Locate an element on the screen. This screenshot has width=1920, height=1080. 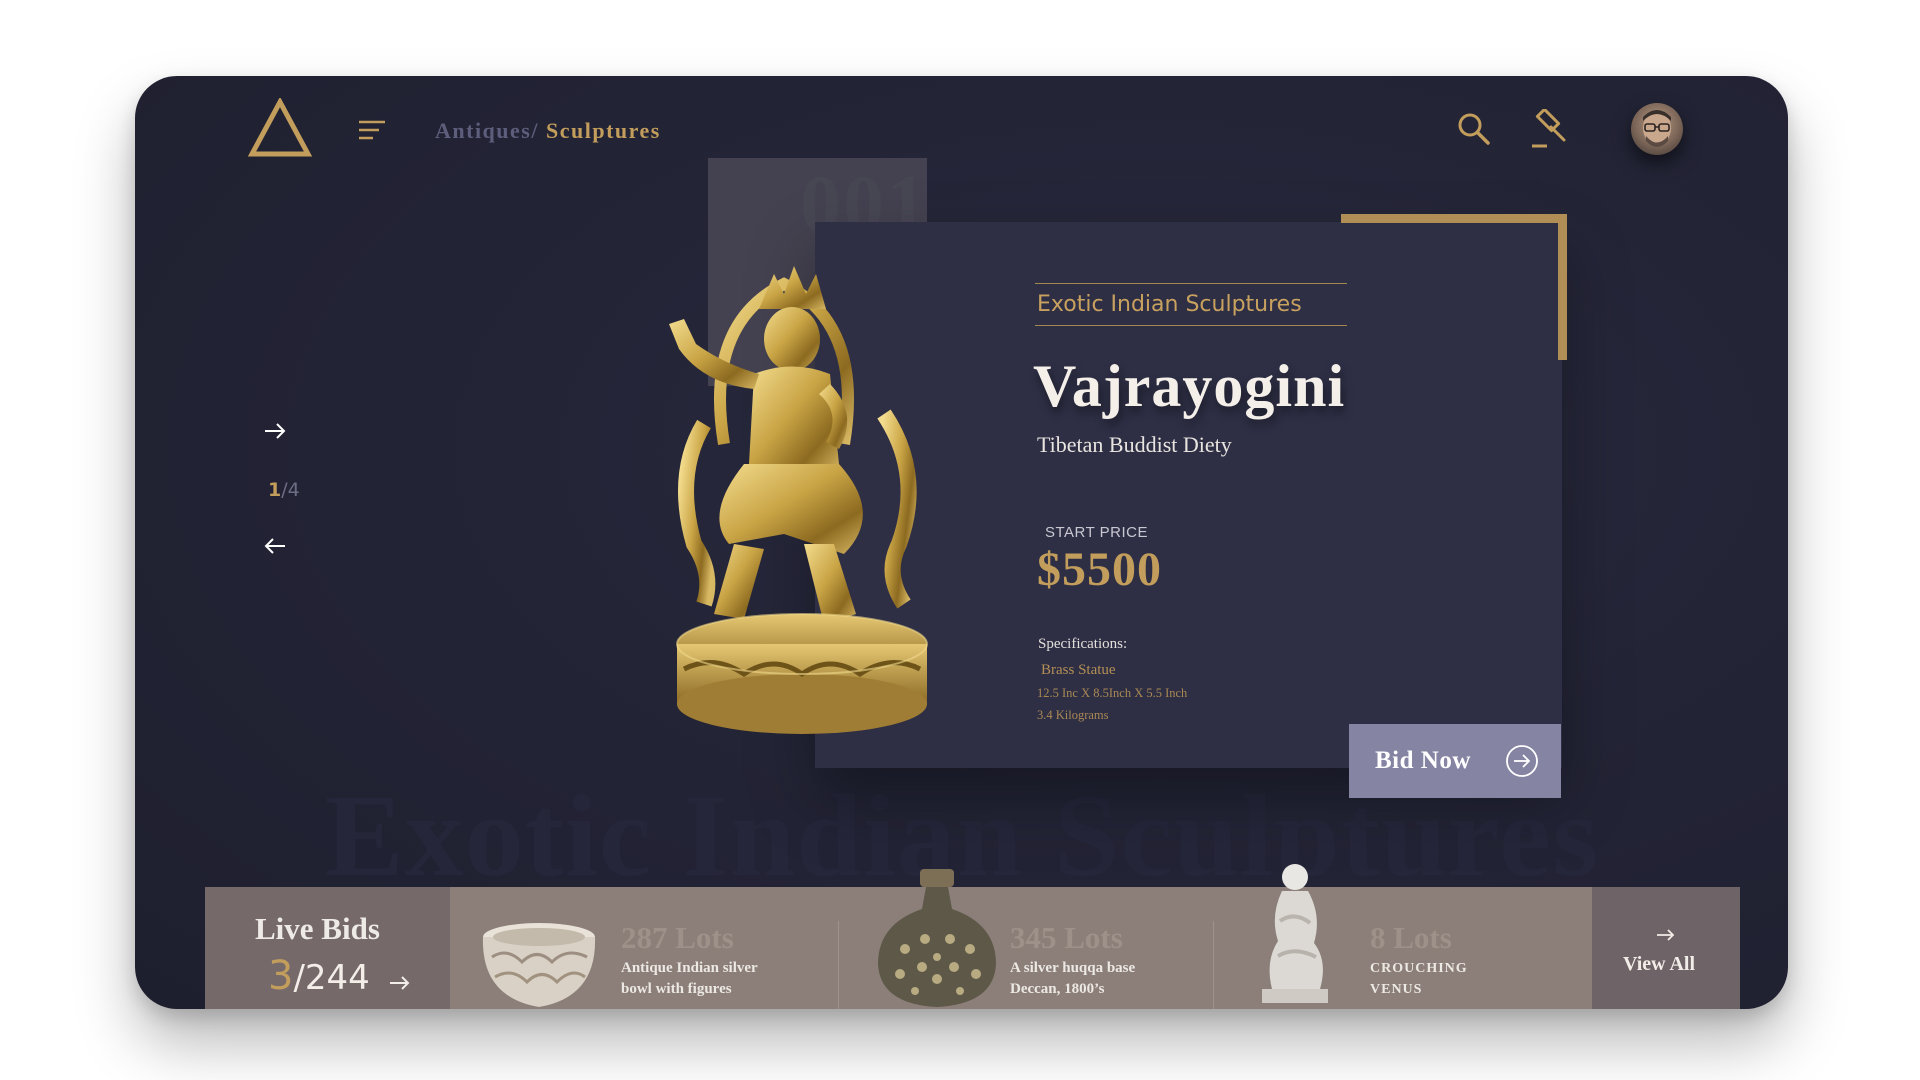
lot-description-line1: A silver huqqa base is located at coordinates (1073, 968).